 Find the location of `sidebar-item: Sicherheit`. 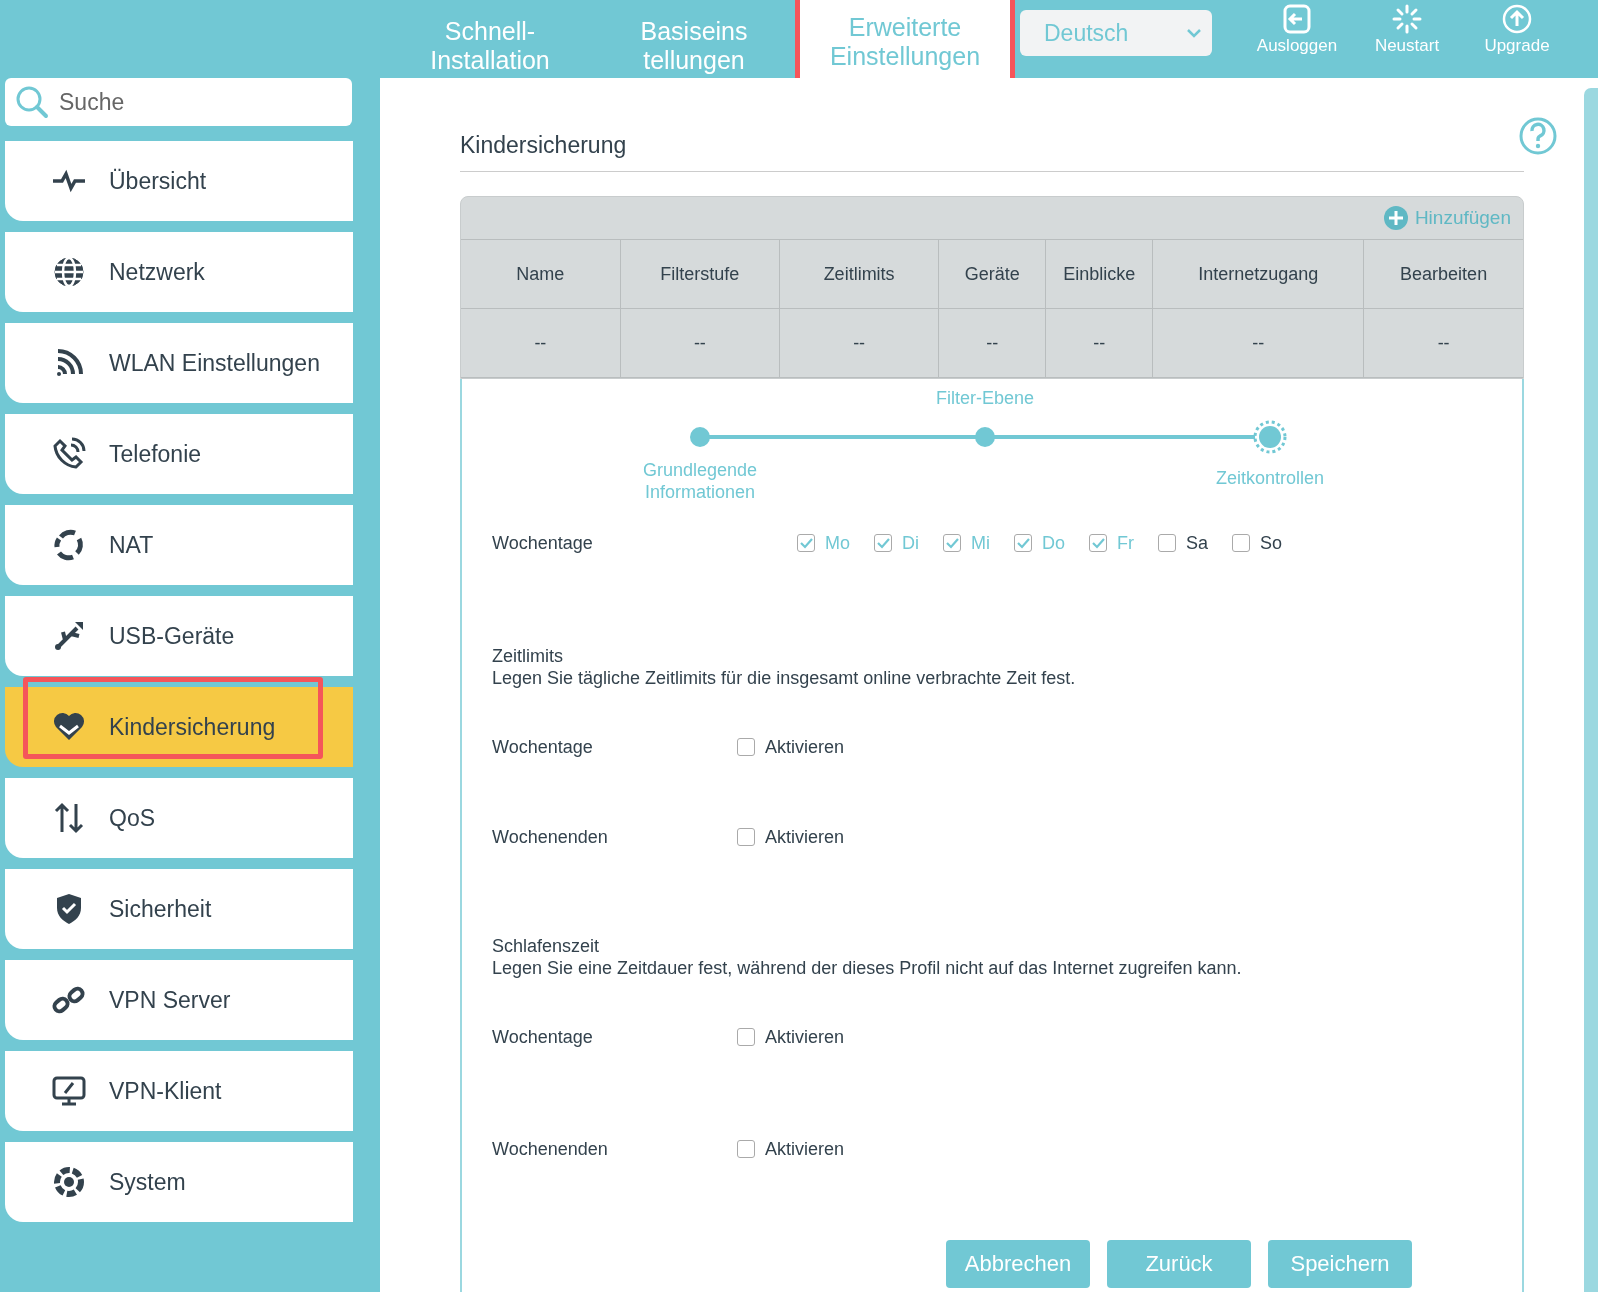

sidebar-item: Sicherheit is located at coordinates (179, 909).